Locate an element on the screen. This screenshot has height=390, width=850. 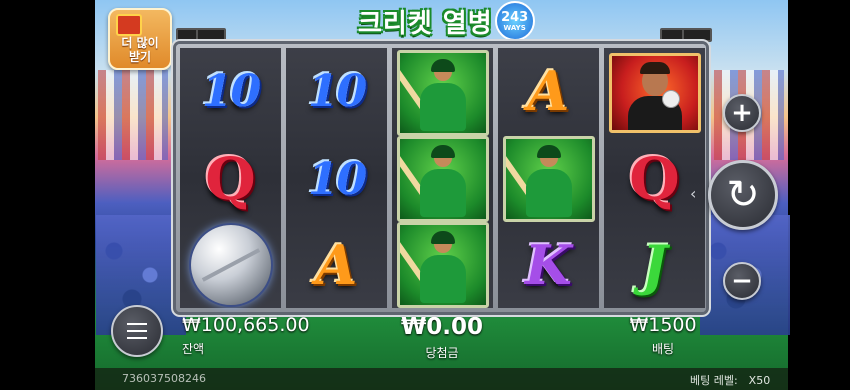
reel-5: Q J is located at coordinates (654, 178).